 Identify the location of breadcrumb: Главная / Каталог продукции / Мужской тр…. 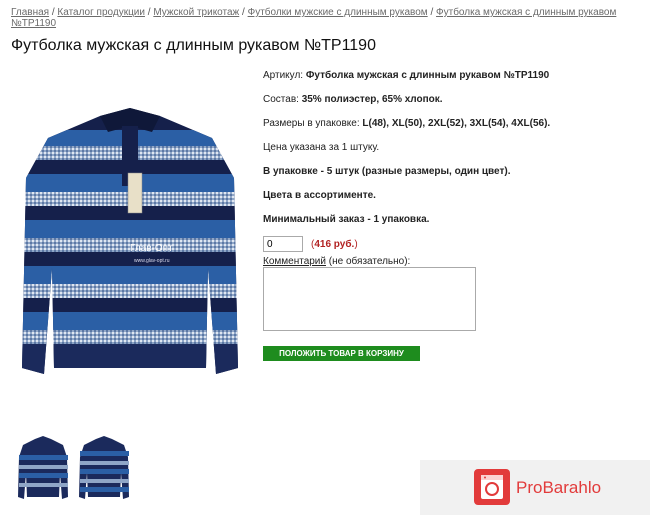
(323, 18).